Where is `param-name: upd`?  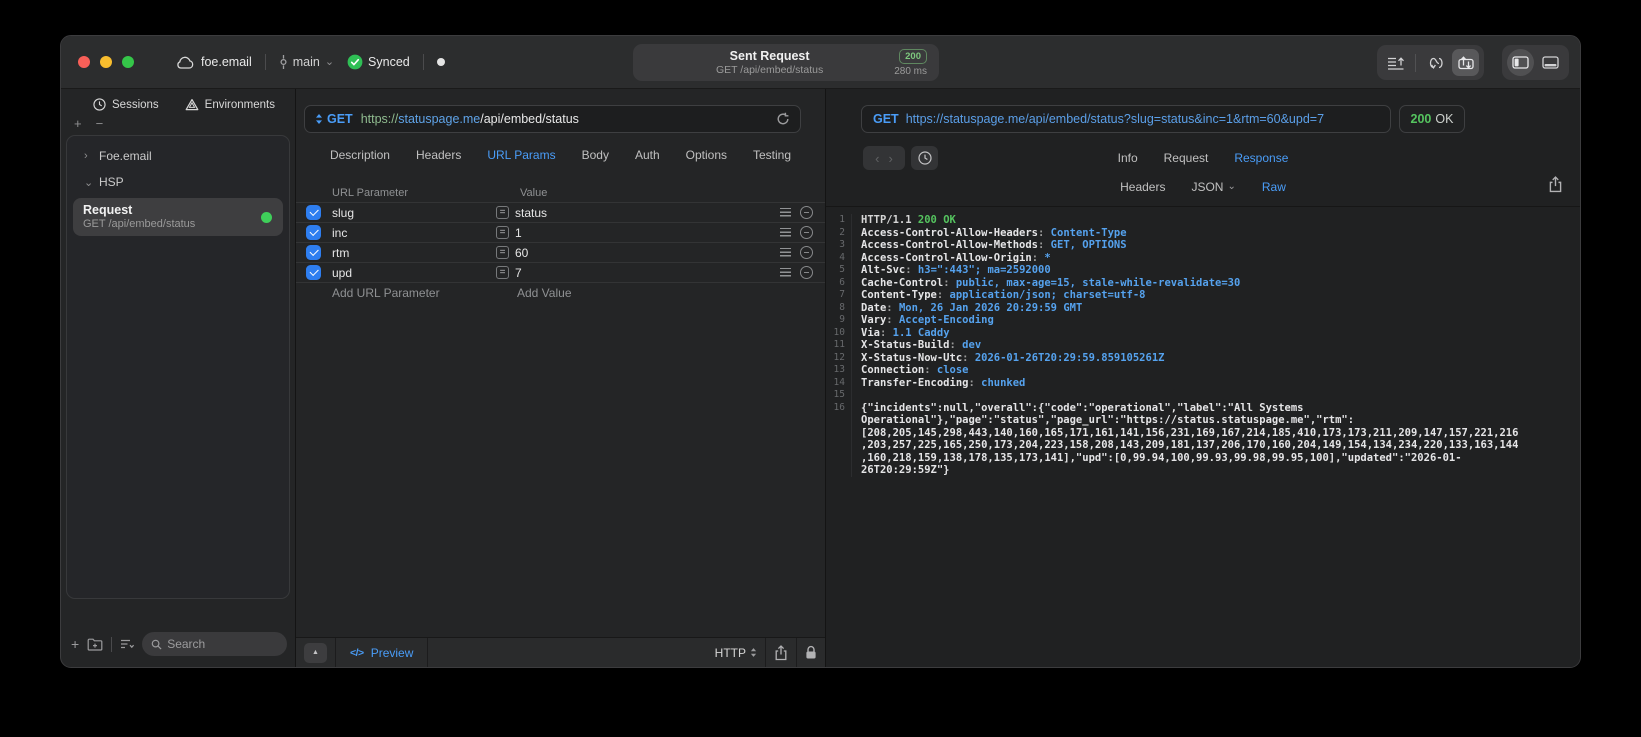
param-name: upd is located at coordinates (414, 273).